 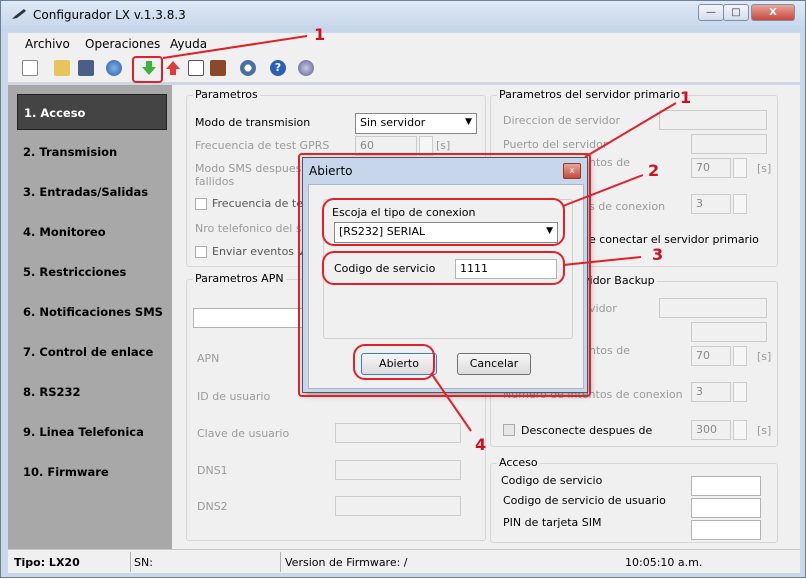 I want to click on annotation-number-3: 3, so click(x=658, y=254).